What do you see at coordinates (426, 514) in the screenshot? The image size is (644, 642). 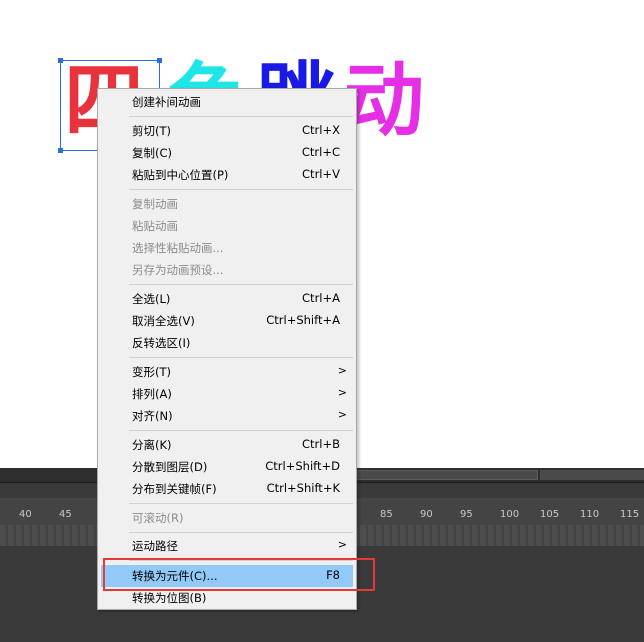 I see `frame-tick-label: 90` at bounding box center [426, 514].